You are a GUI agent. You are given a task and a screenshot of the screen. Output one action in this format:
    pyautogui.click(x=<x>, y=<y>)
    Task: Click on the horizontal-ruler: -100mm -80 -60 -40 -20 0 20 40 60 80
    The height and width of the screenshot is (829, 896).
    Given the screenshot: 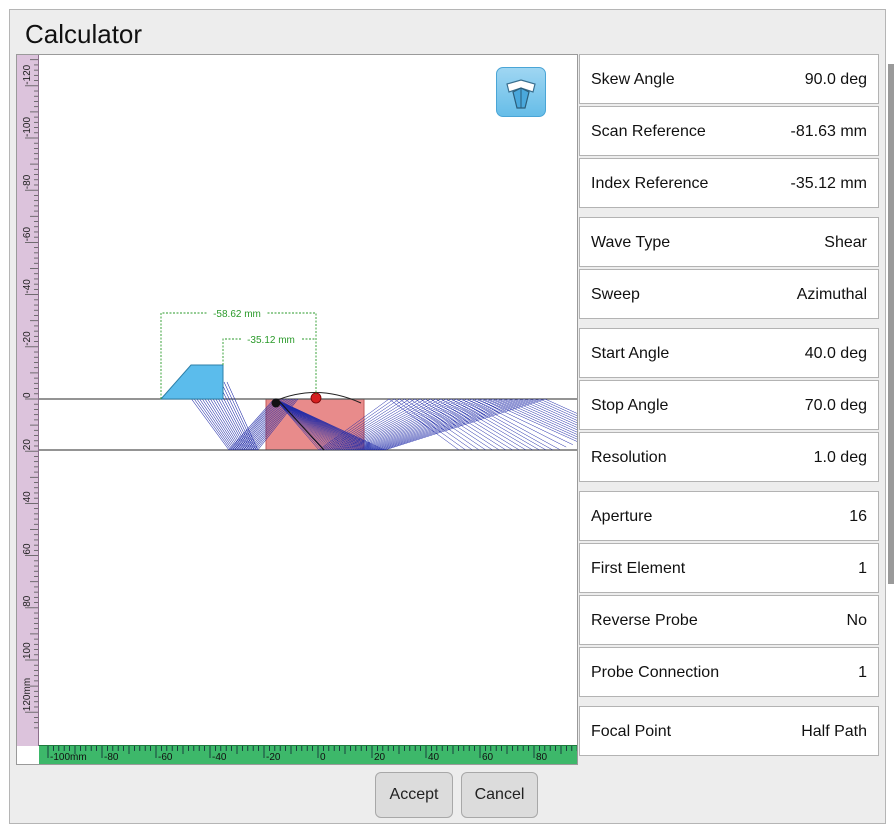 What is the action you would take?
    pyautogui.click(x=308, y=754)
    